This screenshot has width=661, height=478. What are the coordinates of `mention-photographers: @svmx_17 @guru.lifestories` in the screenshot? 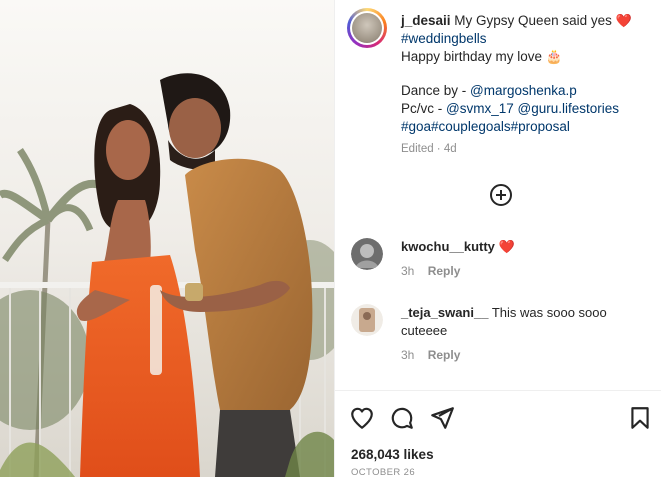 It's located at (532, 108).